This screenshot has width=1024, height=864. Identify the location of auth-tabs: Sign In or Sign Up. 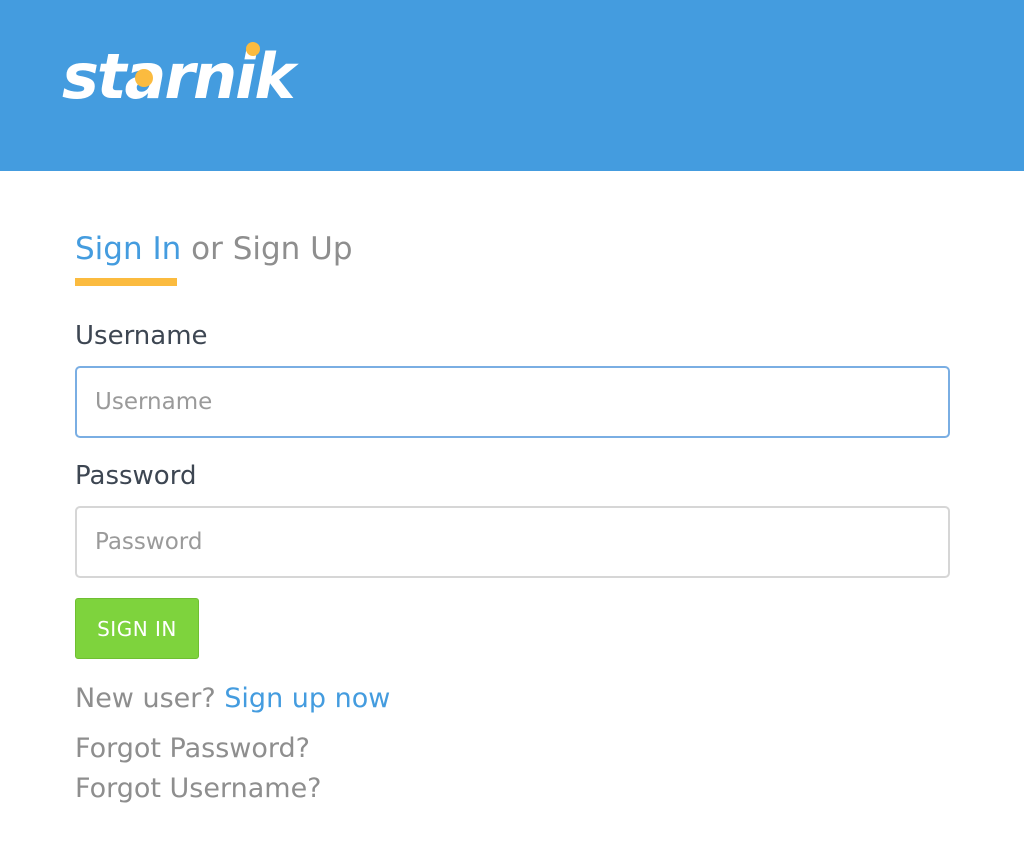
(214, 249).